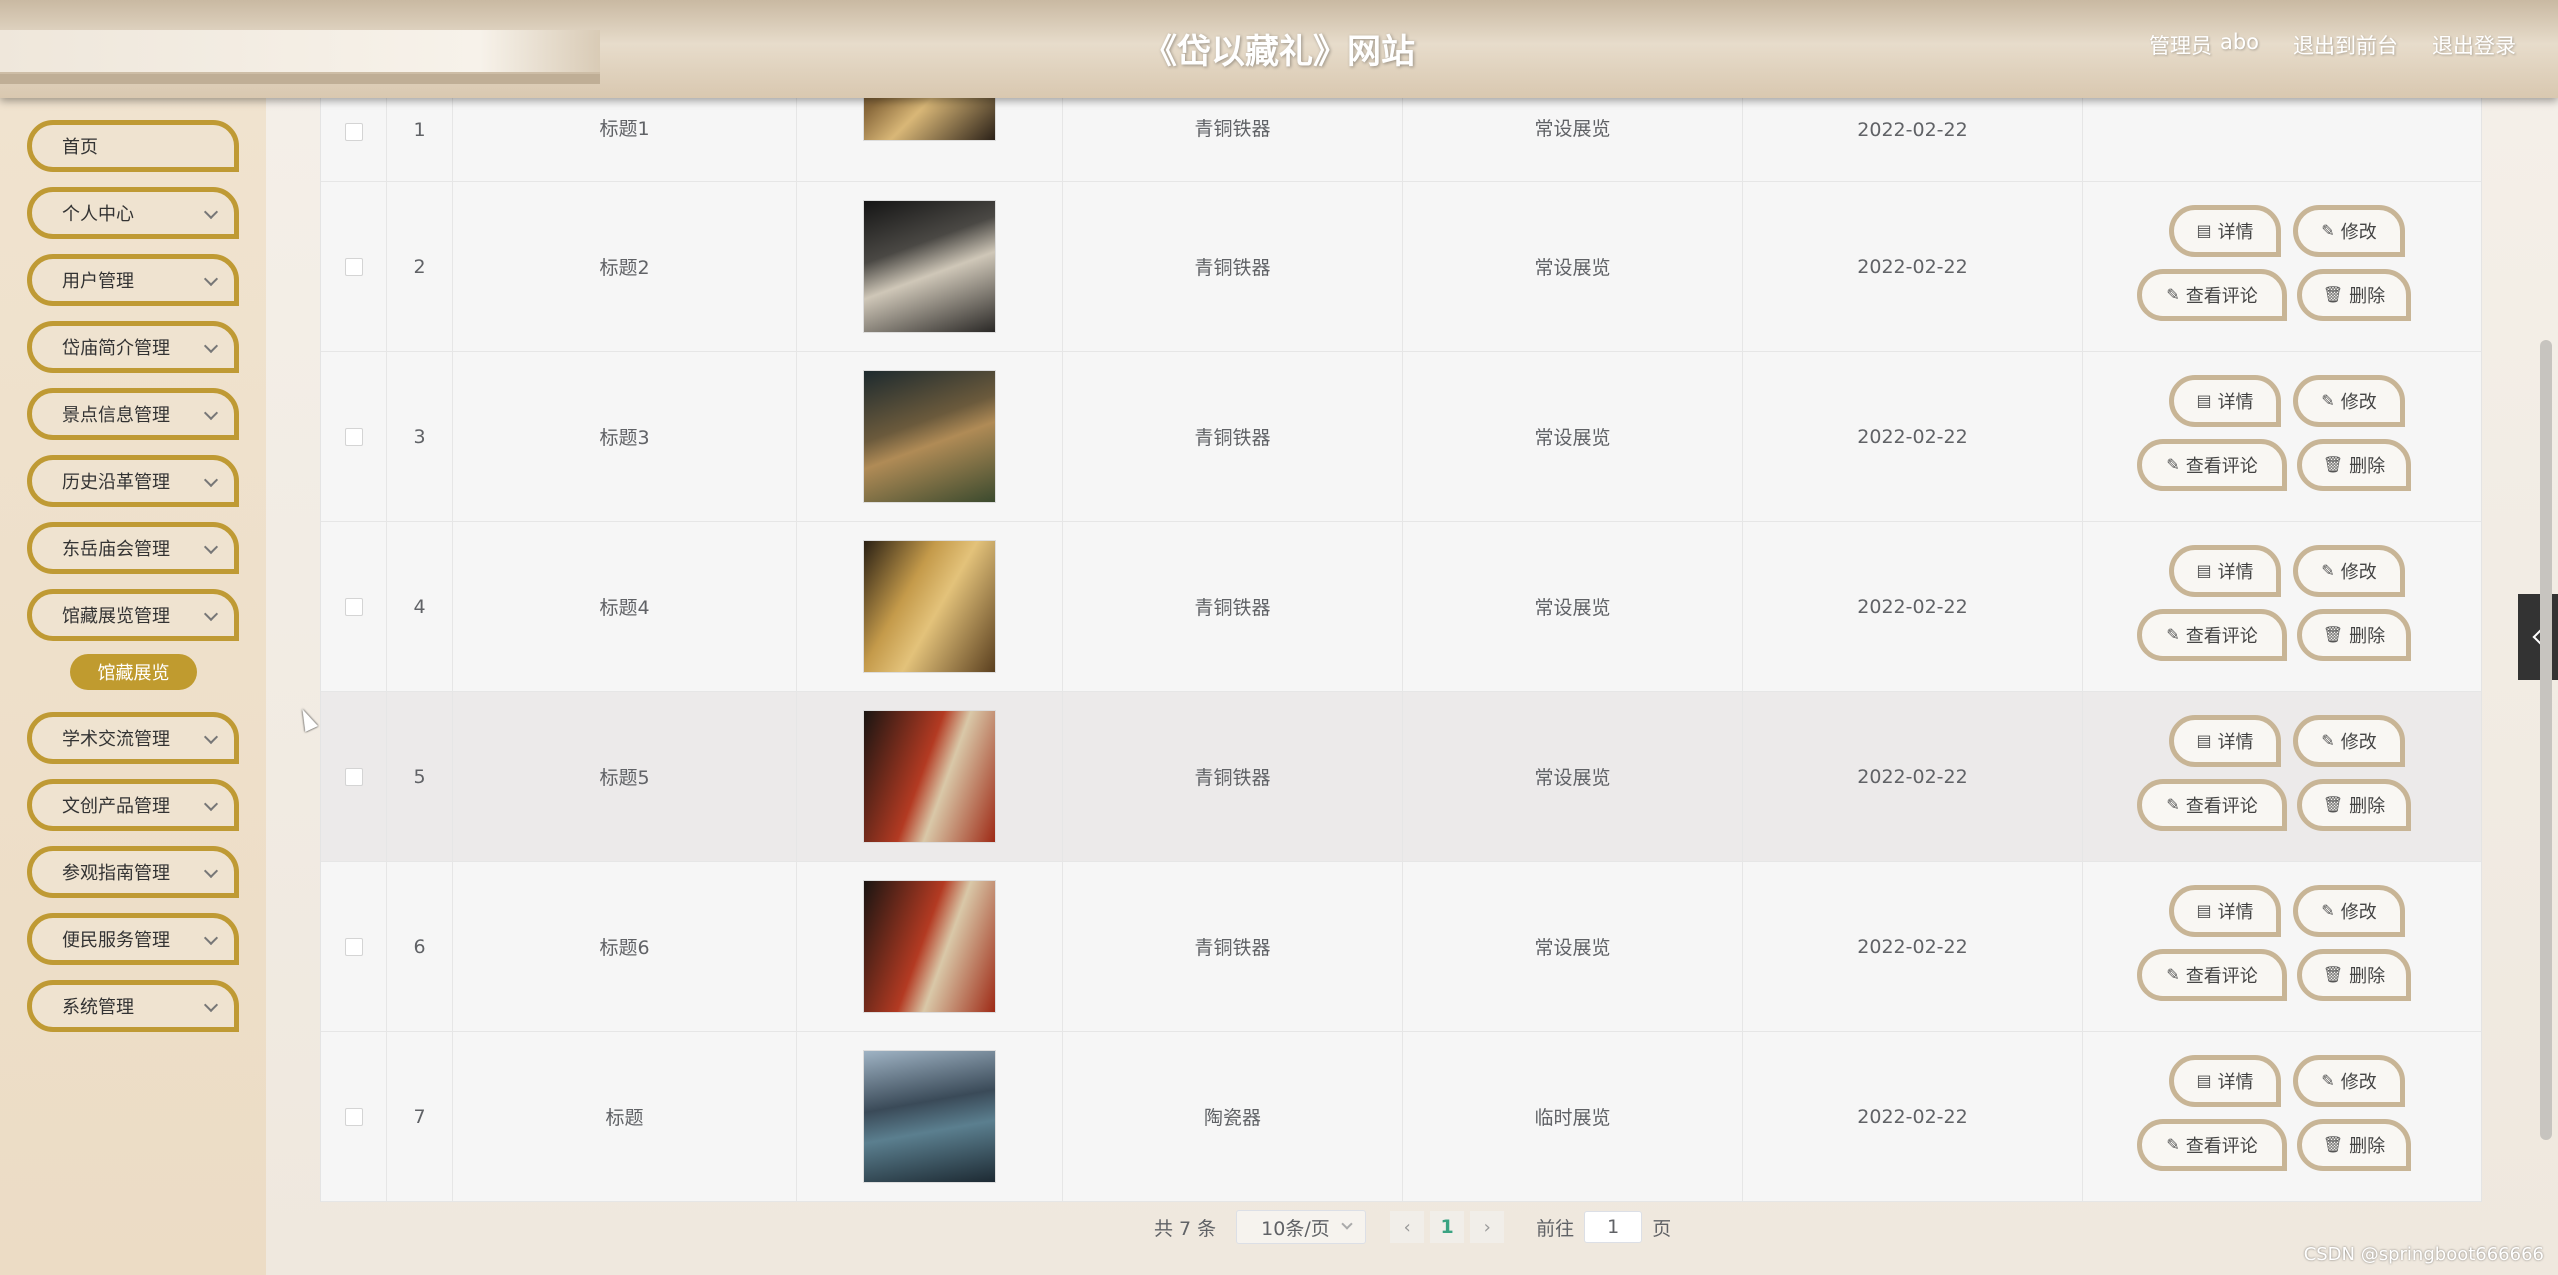  Describe the element at coordinates (133, 738) in the screenshot. I see `sidebar-item-8: 学术交流管理` at that location.